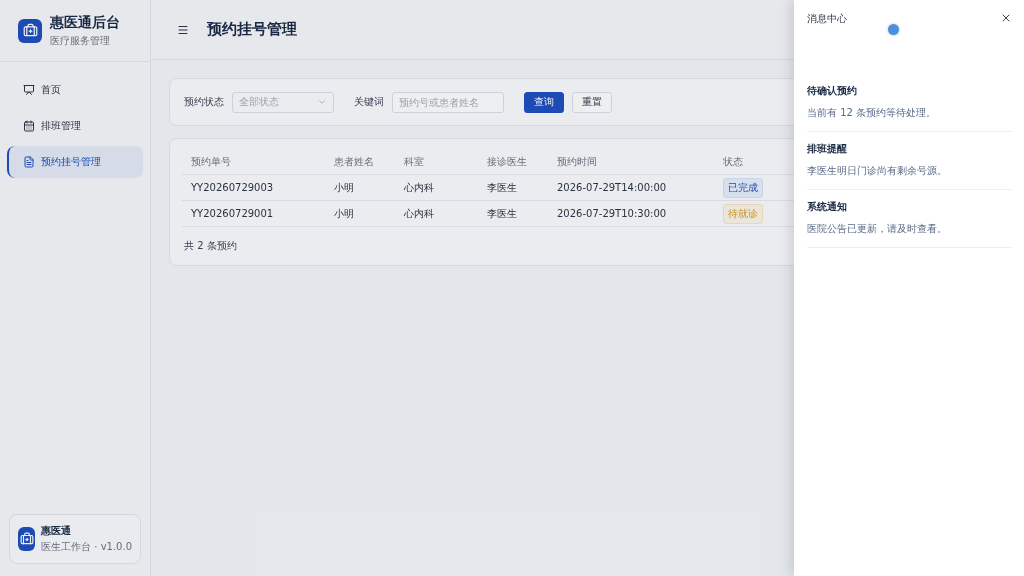  What do you see at coordinates (544, 102) in the screenshot?
I see `search-button: 查询` at bounding box center [544, 102].